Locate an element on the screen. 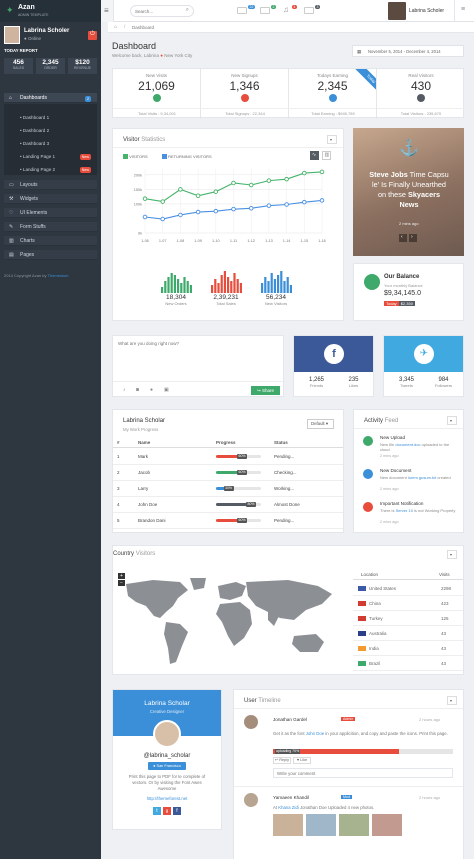 The image size is (474, 859). nav-layouts: ▭ Layouts is located at coordinates (50, 185).